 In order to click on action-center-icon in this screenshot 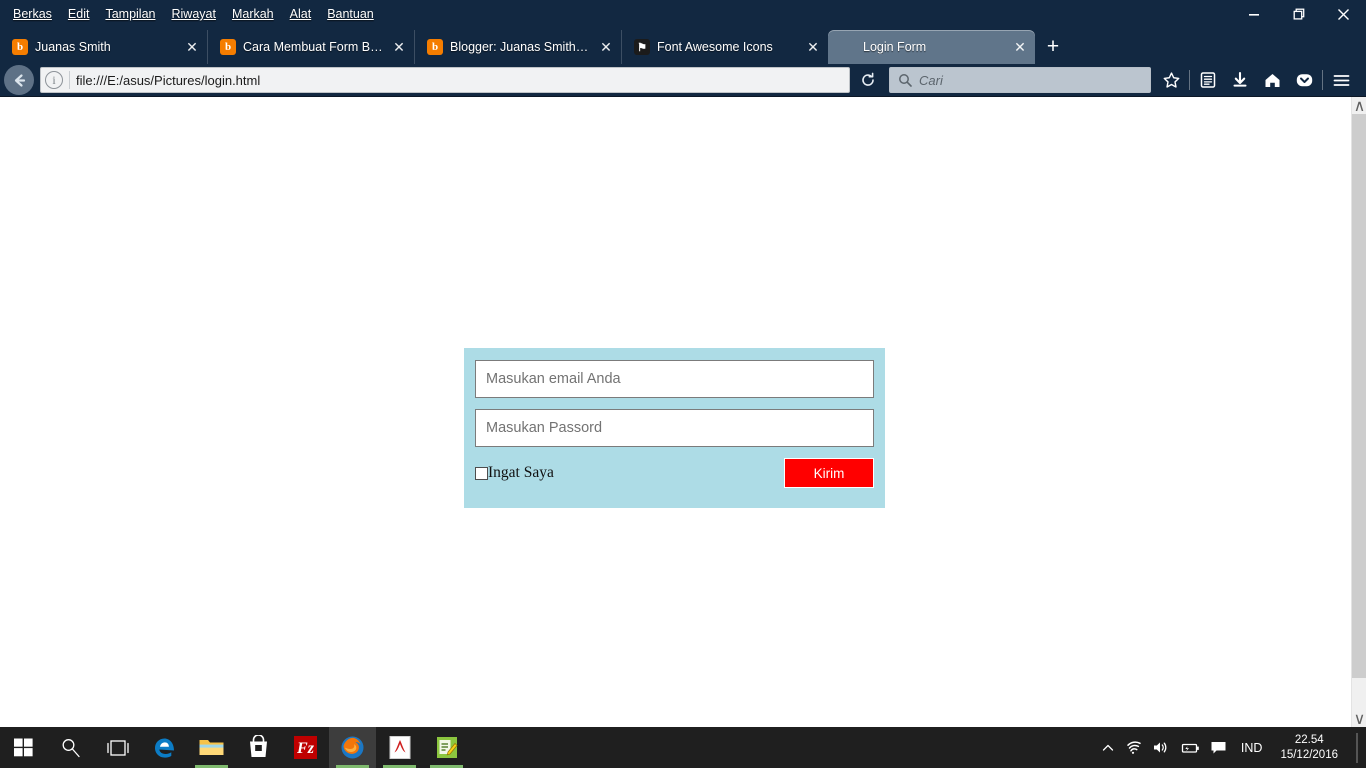, I will do `click(1218, 747)`.